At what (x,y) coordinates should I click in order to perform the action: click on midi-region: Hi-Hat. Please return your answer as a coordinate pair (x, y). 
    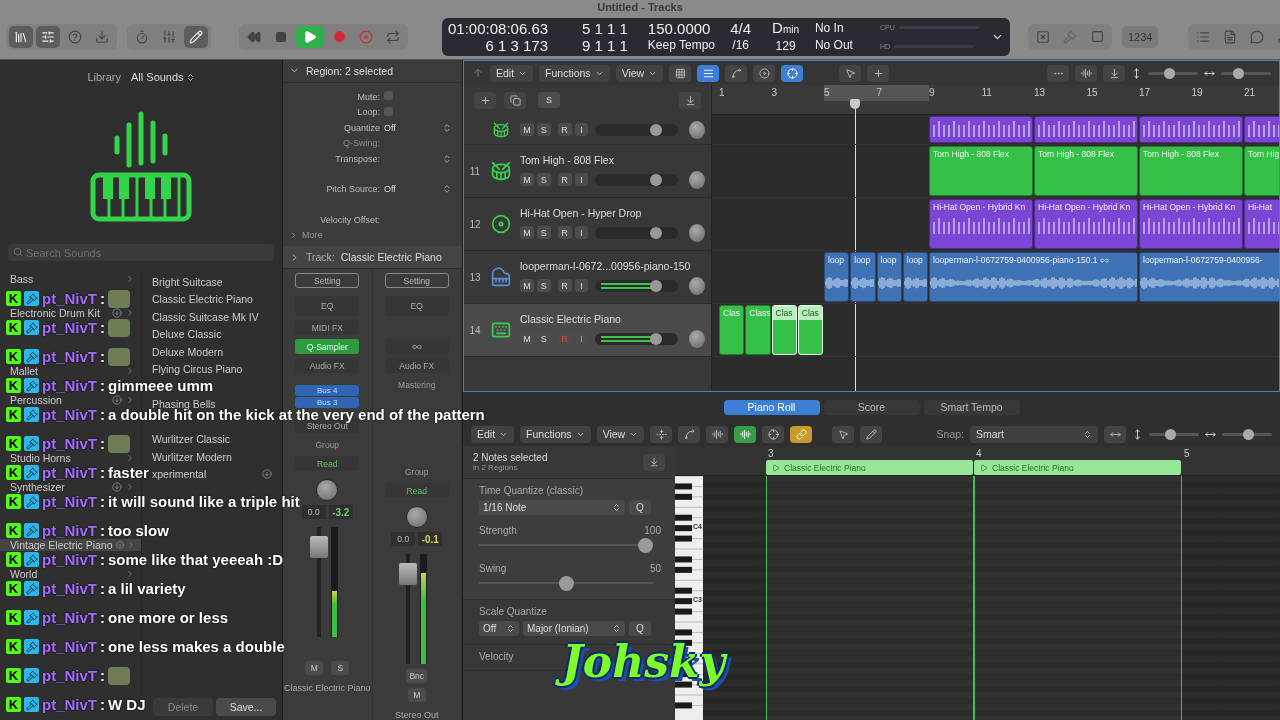
    Looking at the image, I should click on (1261, 224).